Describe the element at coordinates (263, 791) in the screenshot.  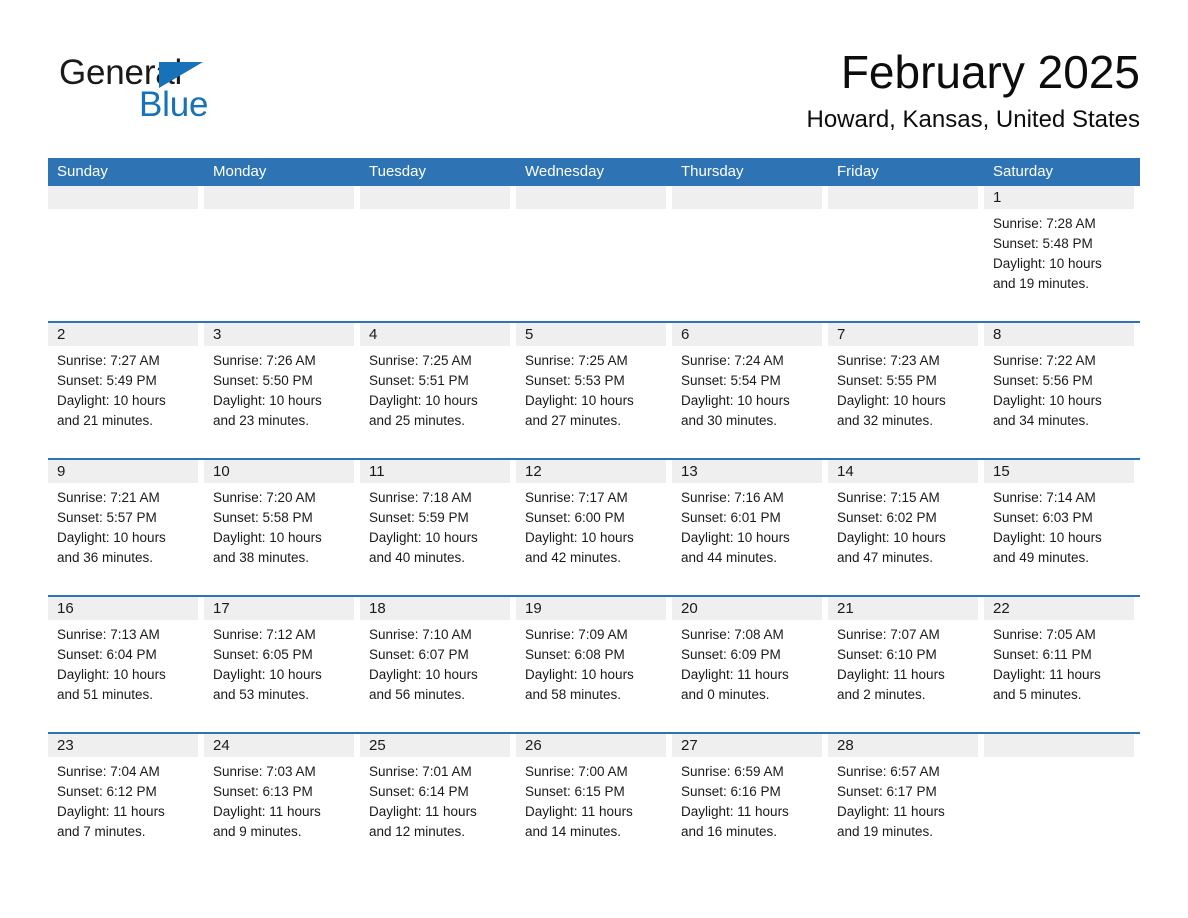
I see `sunset-time: Sunset: 6:13 PM` at that location.